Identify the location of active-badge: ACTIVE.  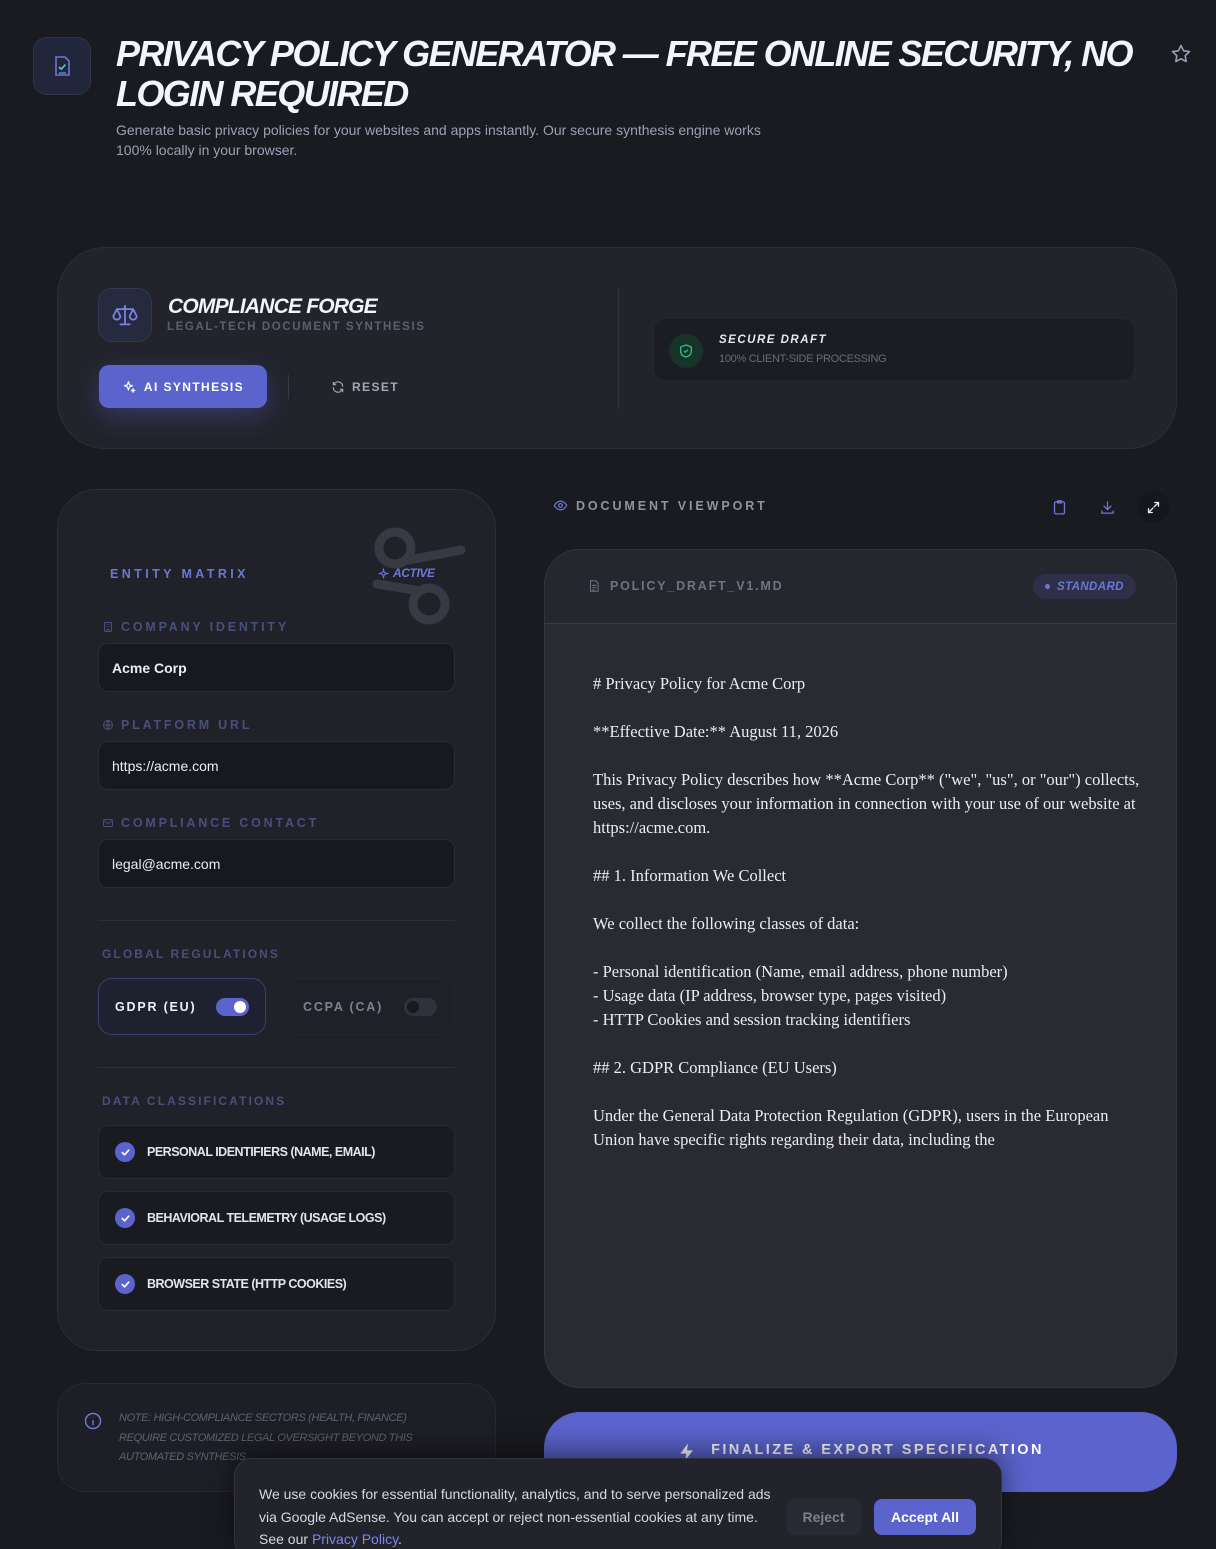
(406, 573).